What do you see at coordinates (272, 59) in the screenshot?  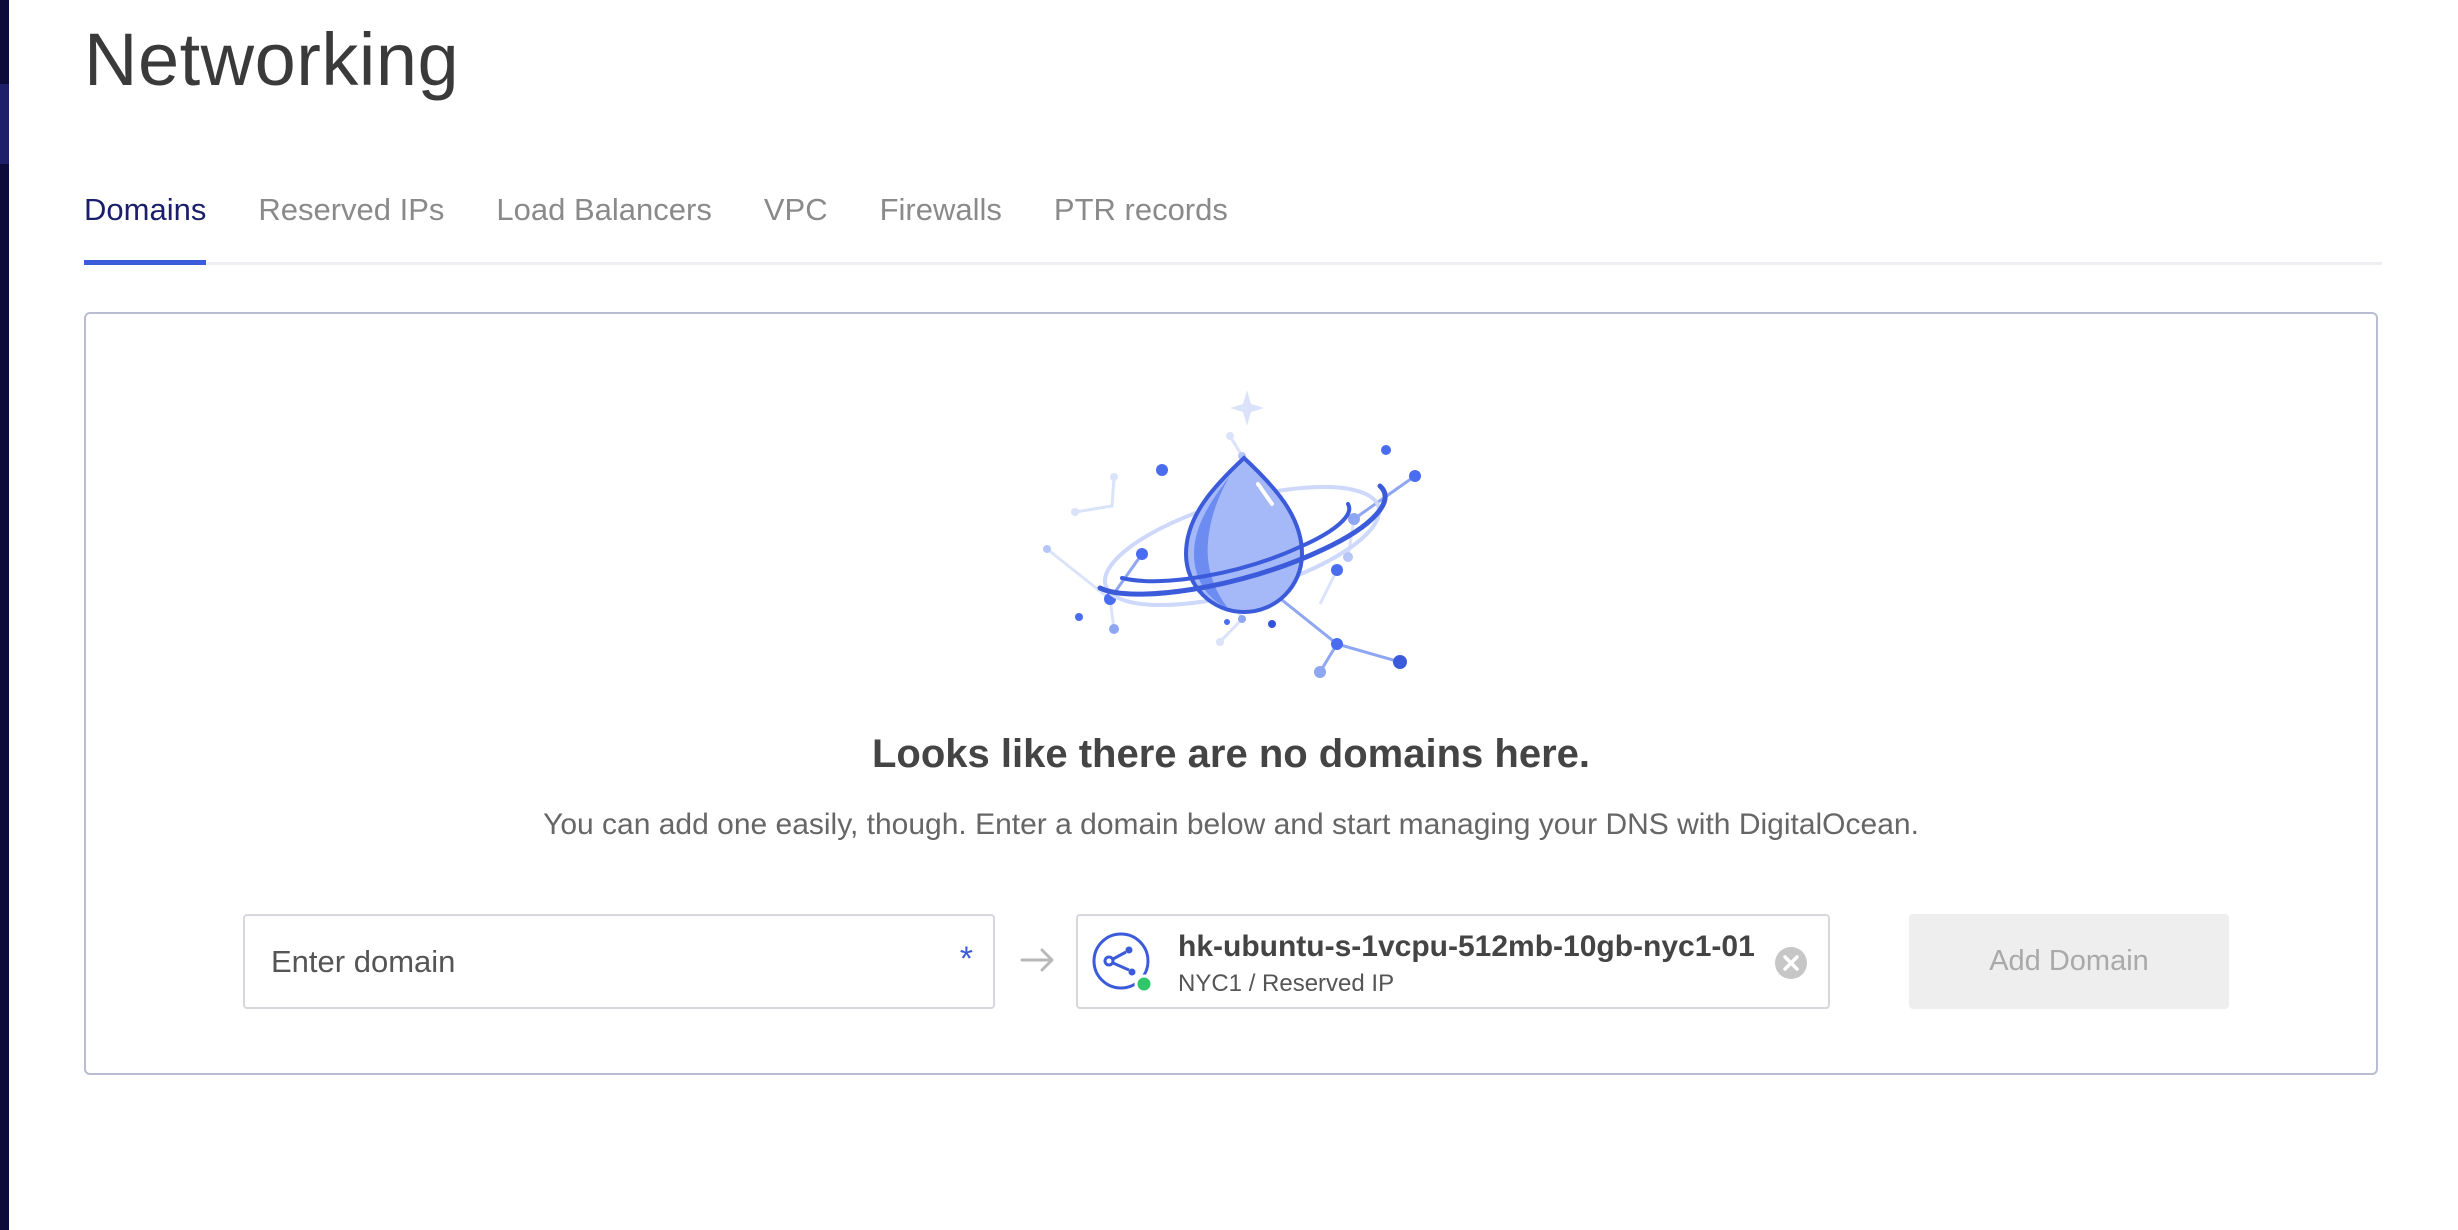 I see `page-title: Networking` at bounding box center [272, 59].